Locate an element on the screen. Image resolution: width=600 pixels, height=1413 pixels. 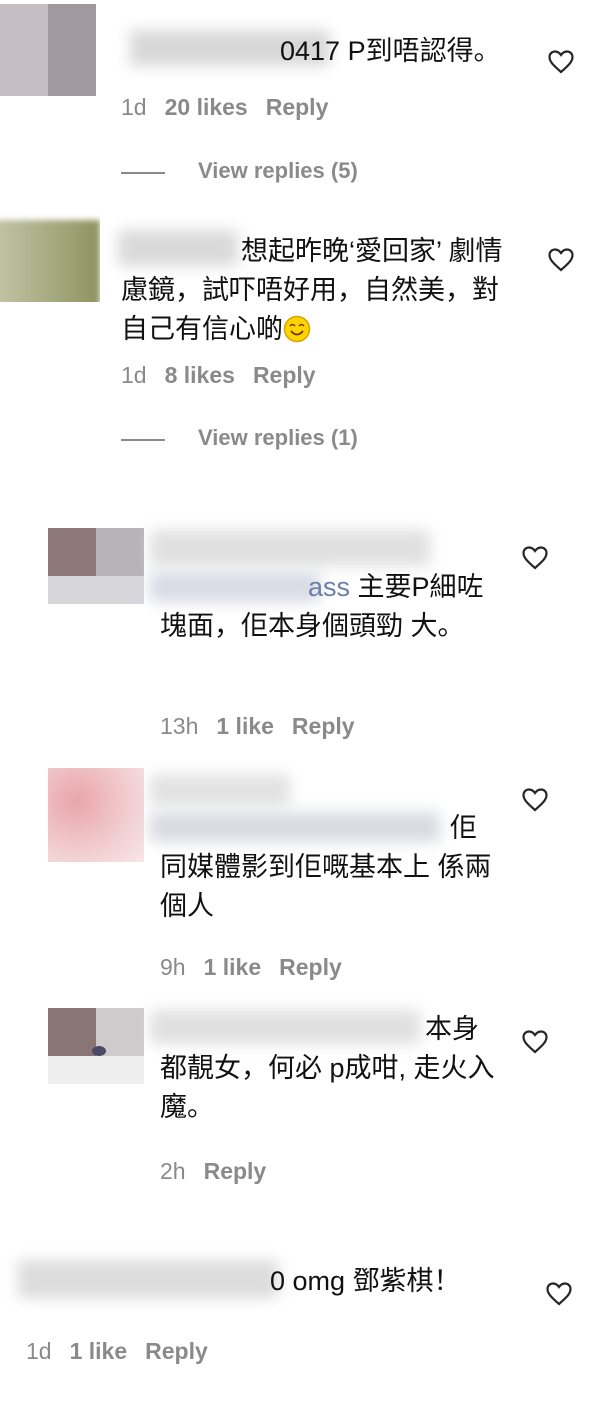
comment-text: 0417 P到唔認得。 is located at coordinates (390, 51).